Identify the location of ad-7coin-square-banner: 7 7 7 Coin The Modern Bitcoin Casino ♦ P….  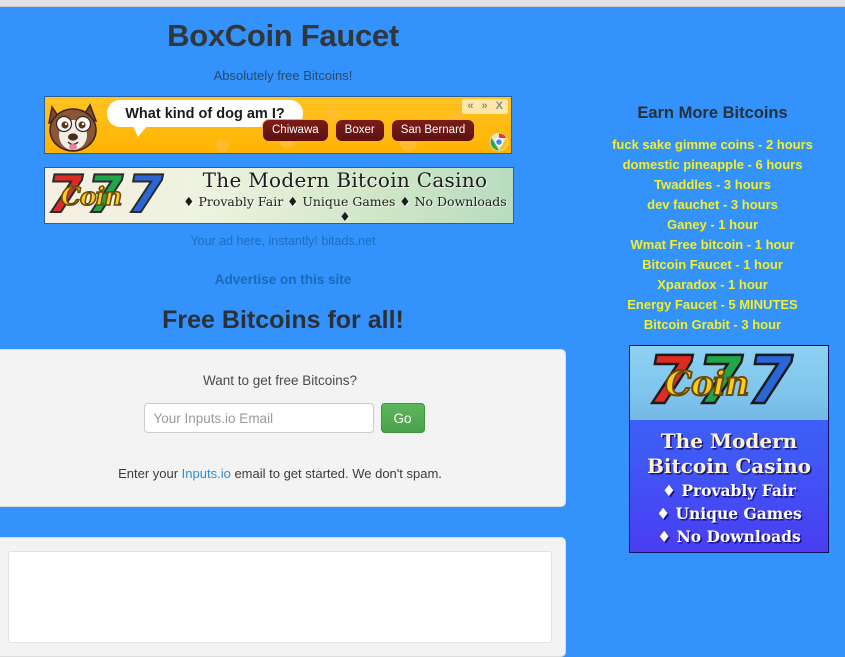
(729, 449).